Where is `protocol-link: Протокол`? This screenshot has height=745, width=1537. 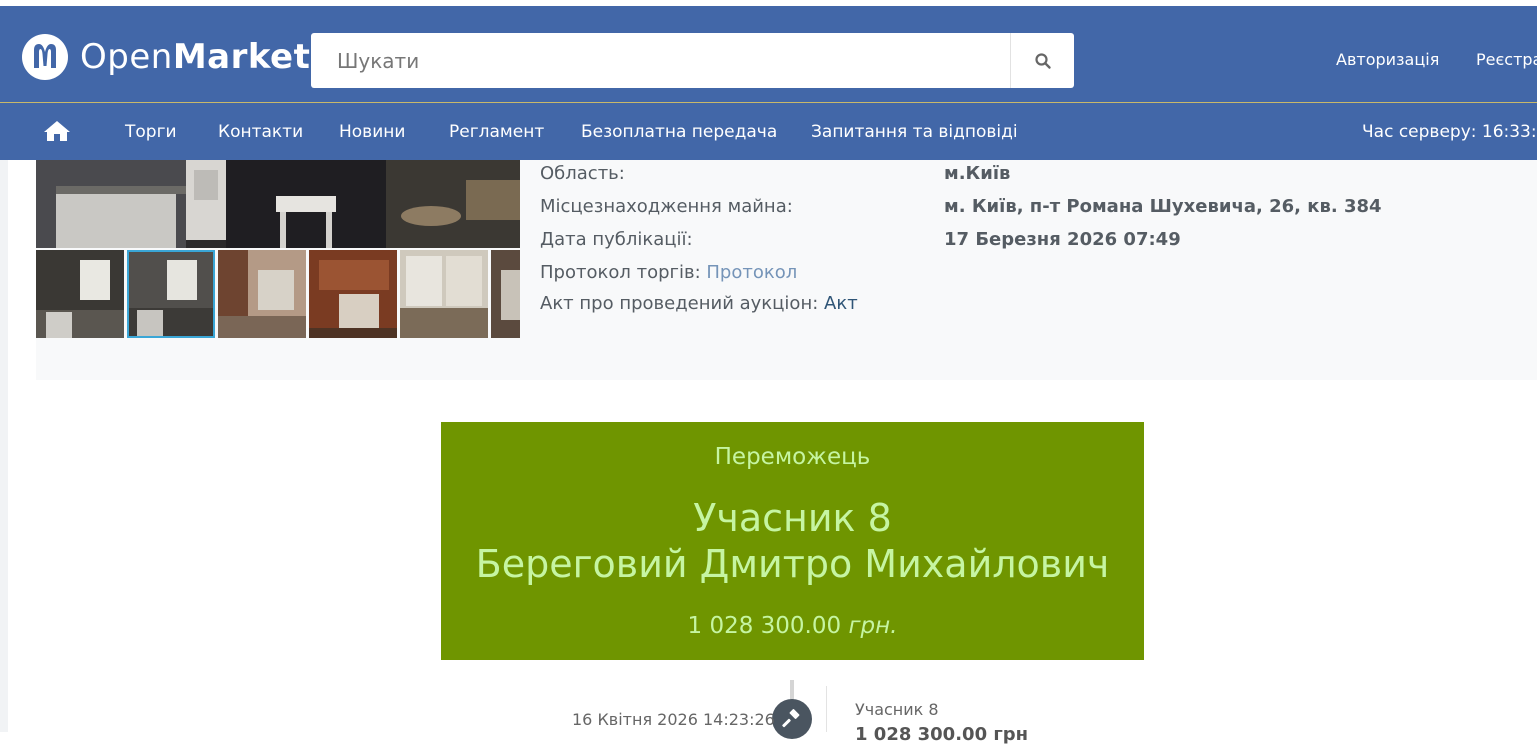 protocol-link: Протокол is located at coordinates (751, 272).